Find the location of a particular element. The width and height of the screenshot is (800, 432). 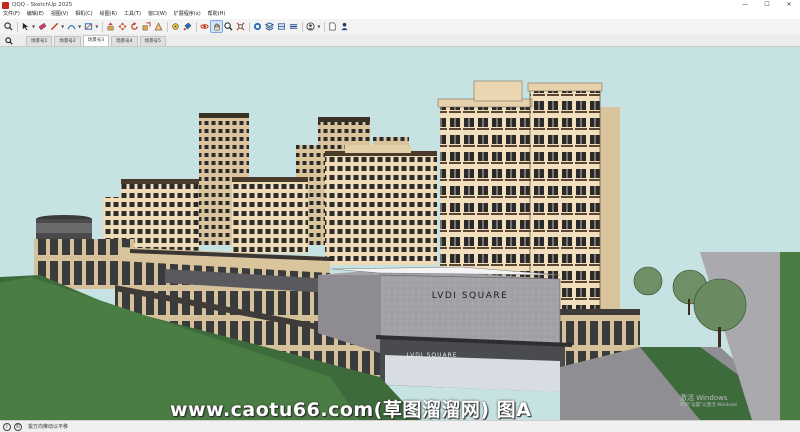

signage-upper: LVDI SQUARE is located at coordinates (470, 296).